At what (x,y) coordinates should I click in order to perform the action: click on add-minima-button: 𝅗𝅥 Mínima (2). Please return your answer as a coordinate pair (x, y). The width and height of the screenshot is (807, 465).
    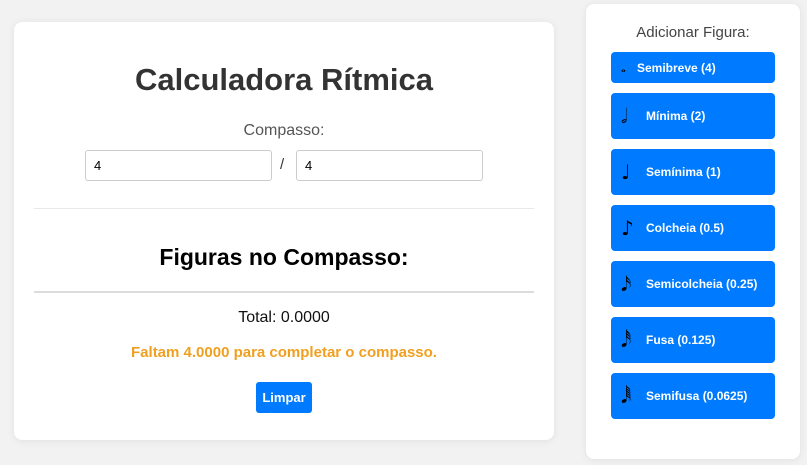
    Looking at the image, I should click on (693, 116).